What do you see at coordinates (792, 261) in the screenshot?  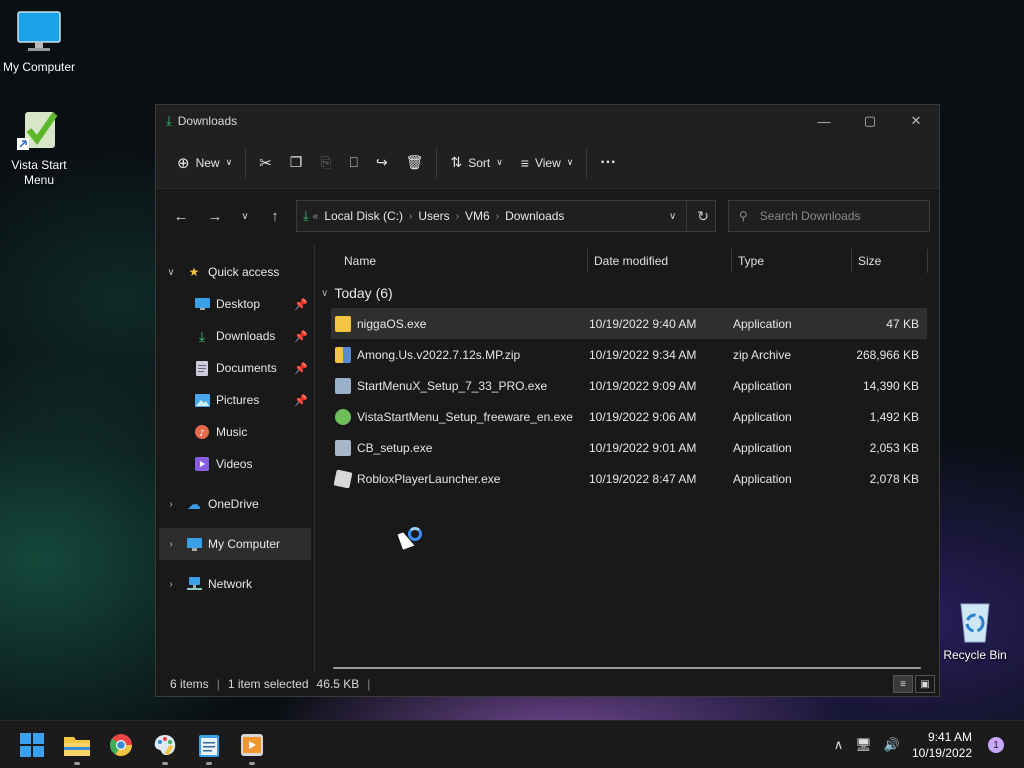 I see `column-header-type: Type` at bounding box center [792, 261].